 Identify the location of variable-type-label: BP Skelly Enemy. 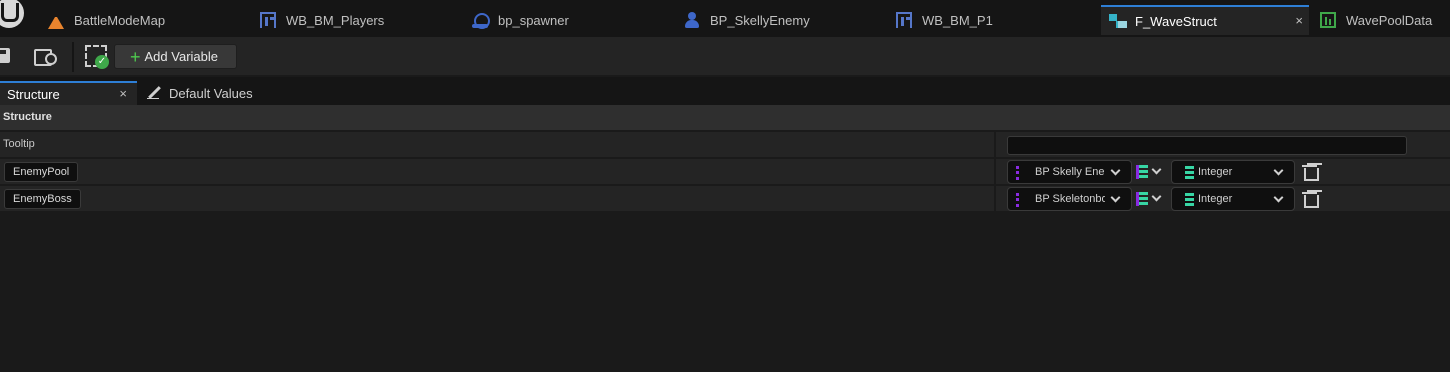
(1070, 172).